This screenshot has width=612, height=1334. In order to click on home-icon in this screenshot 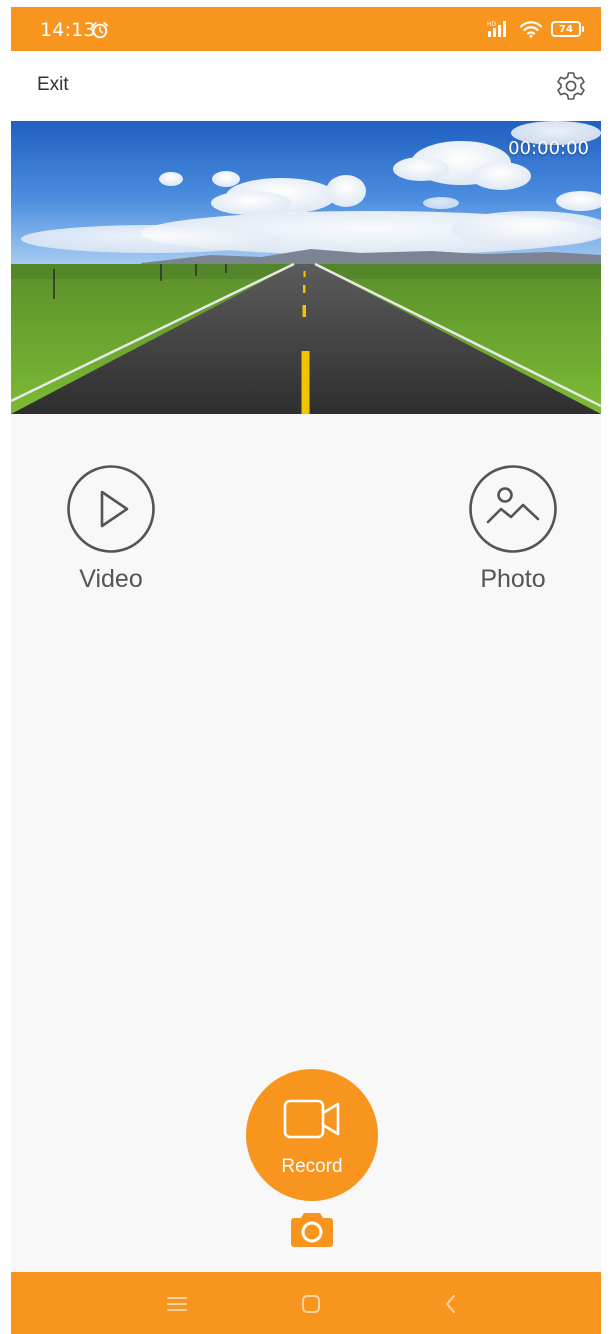, I will do `click(311, 1304)`.